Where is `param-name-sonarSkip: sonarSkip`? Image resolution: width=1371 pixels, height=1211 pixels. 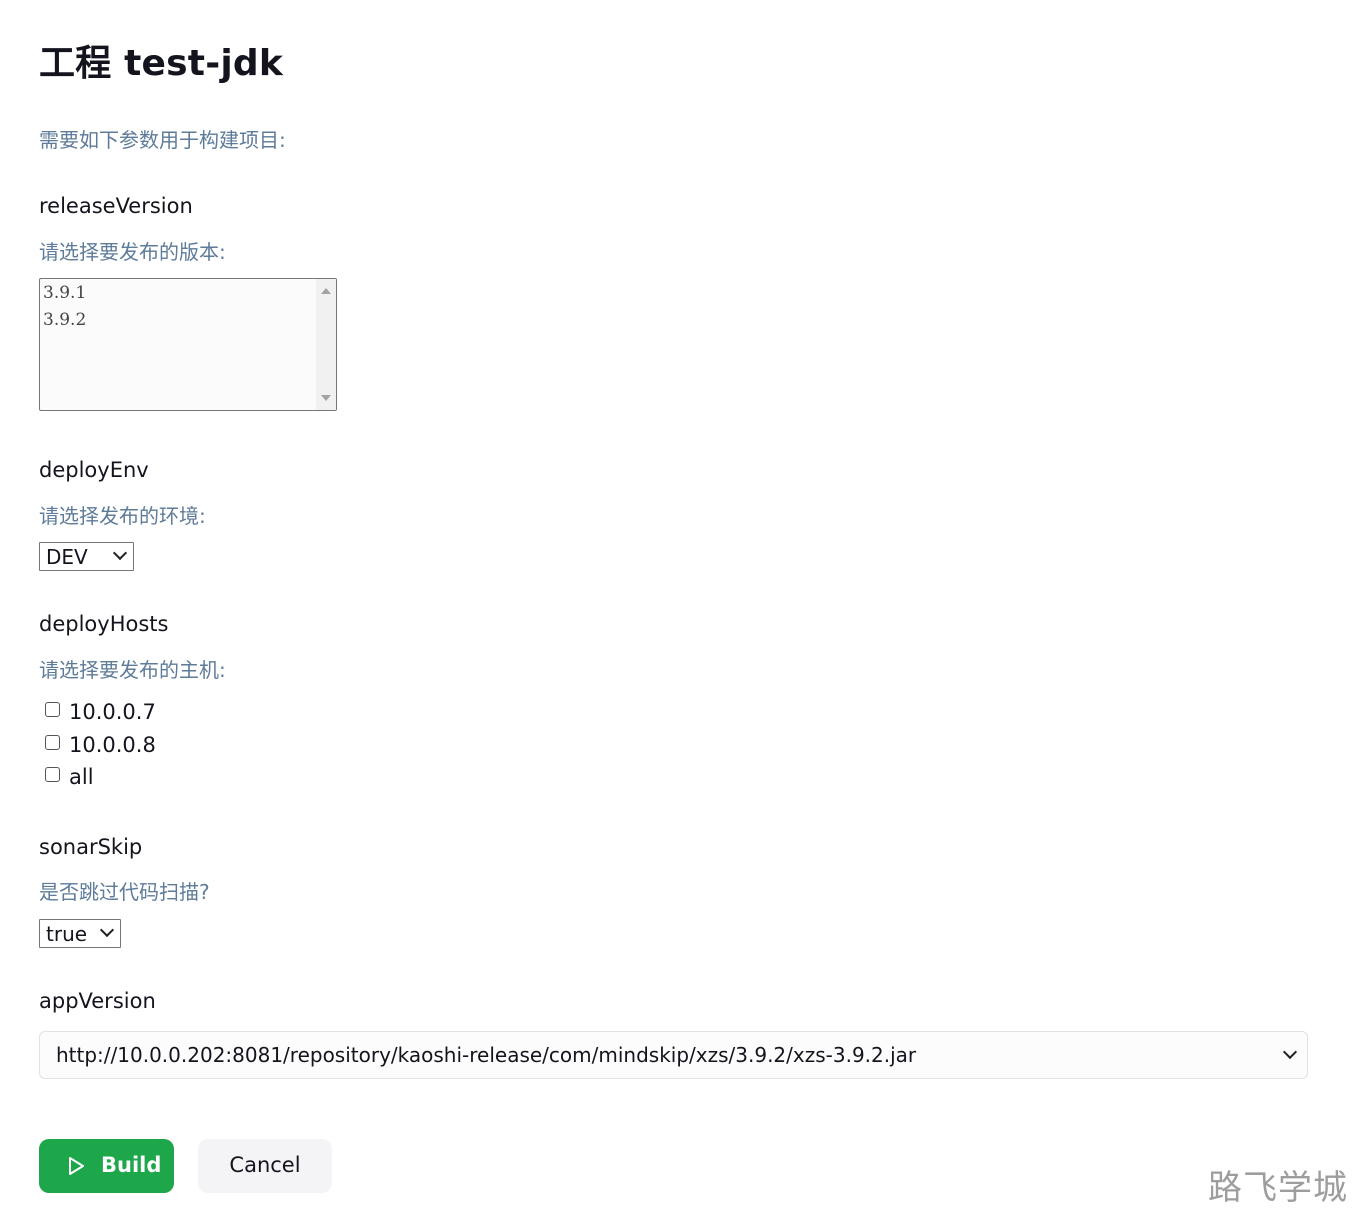
param-name-sonarSkip: sonarSkip is located at coordinates (91, 847).